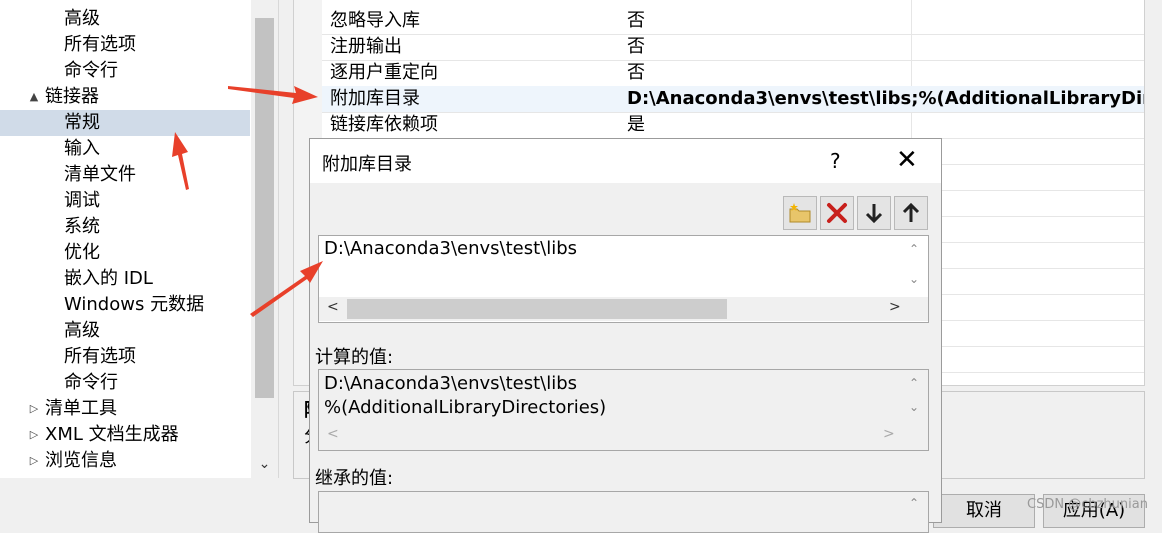  Describe the element at coordinates (354, 357) in the screenshot. I see `calculated-value-label: 计算的值:` at that location.